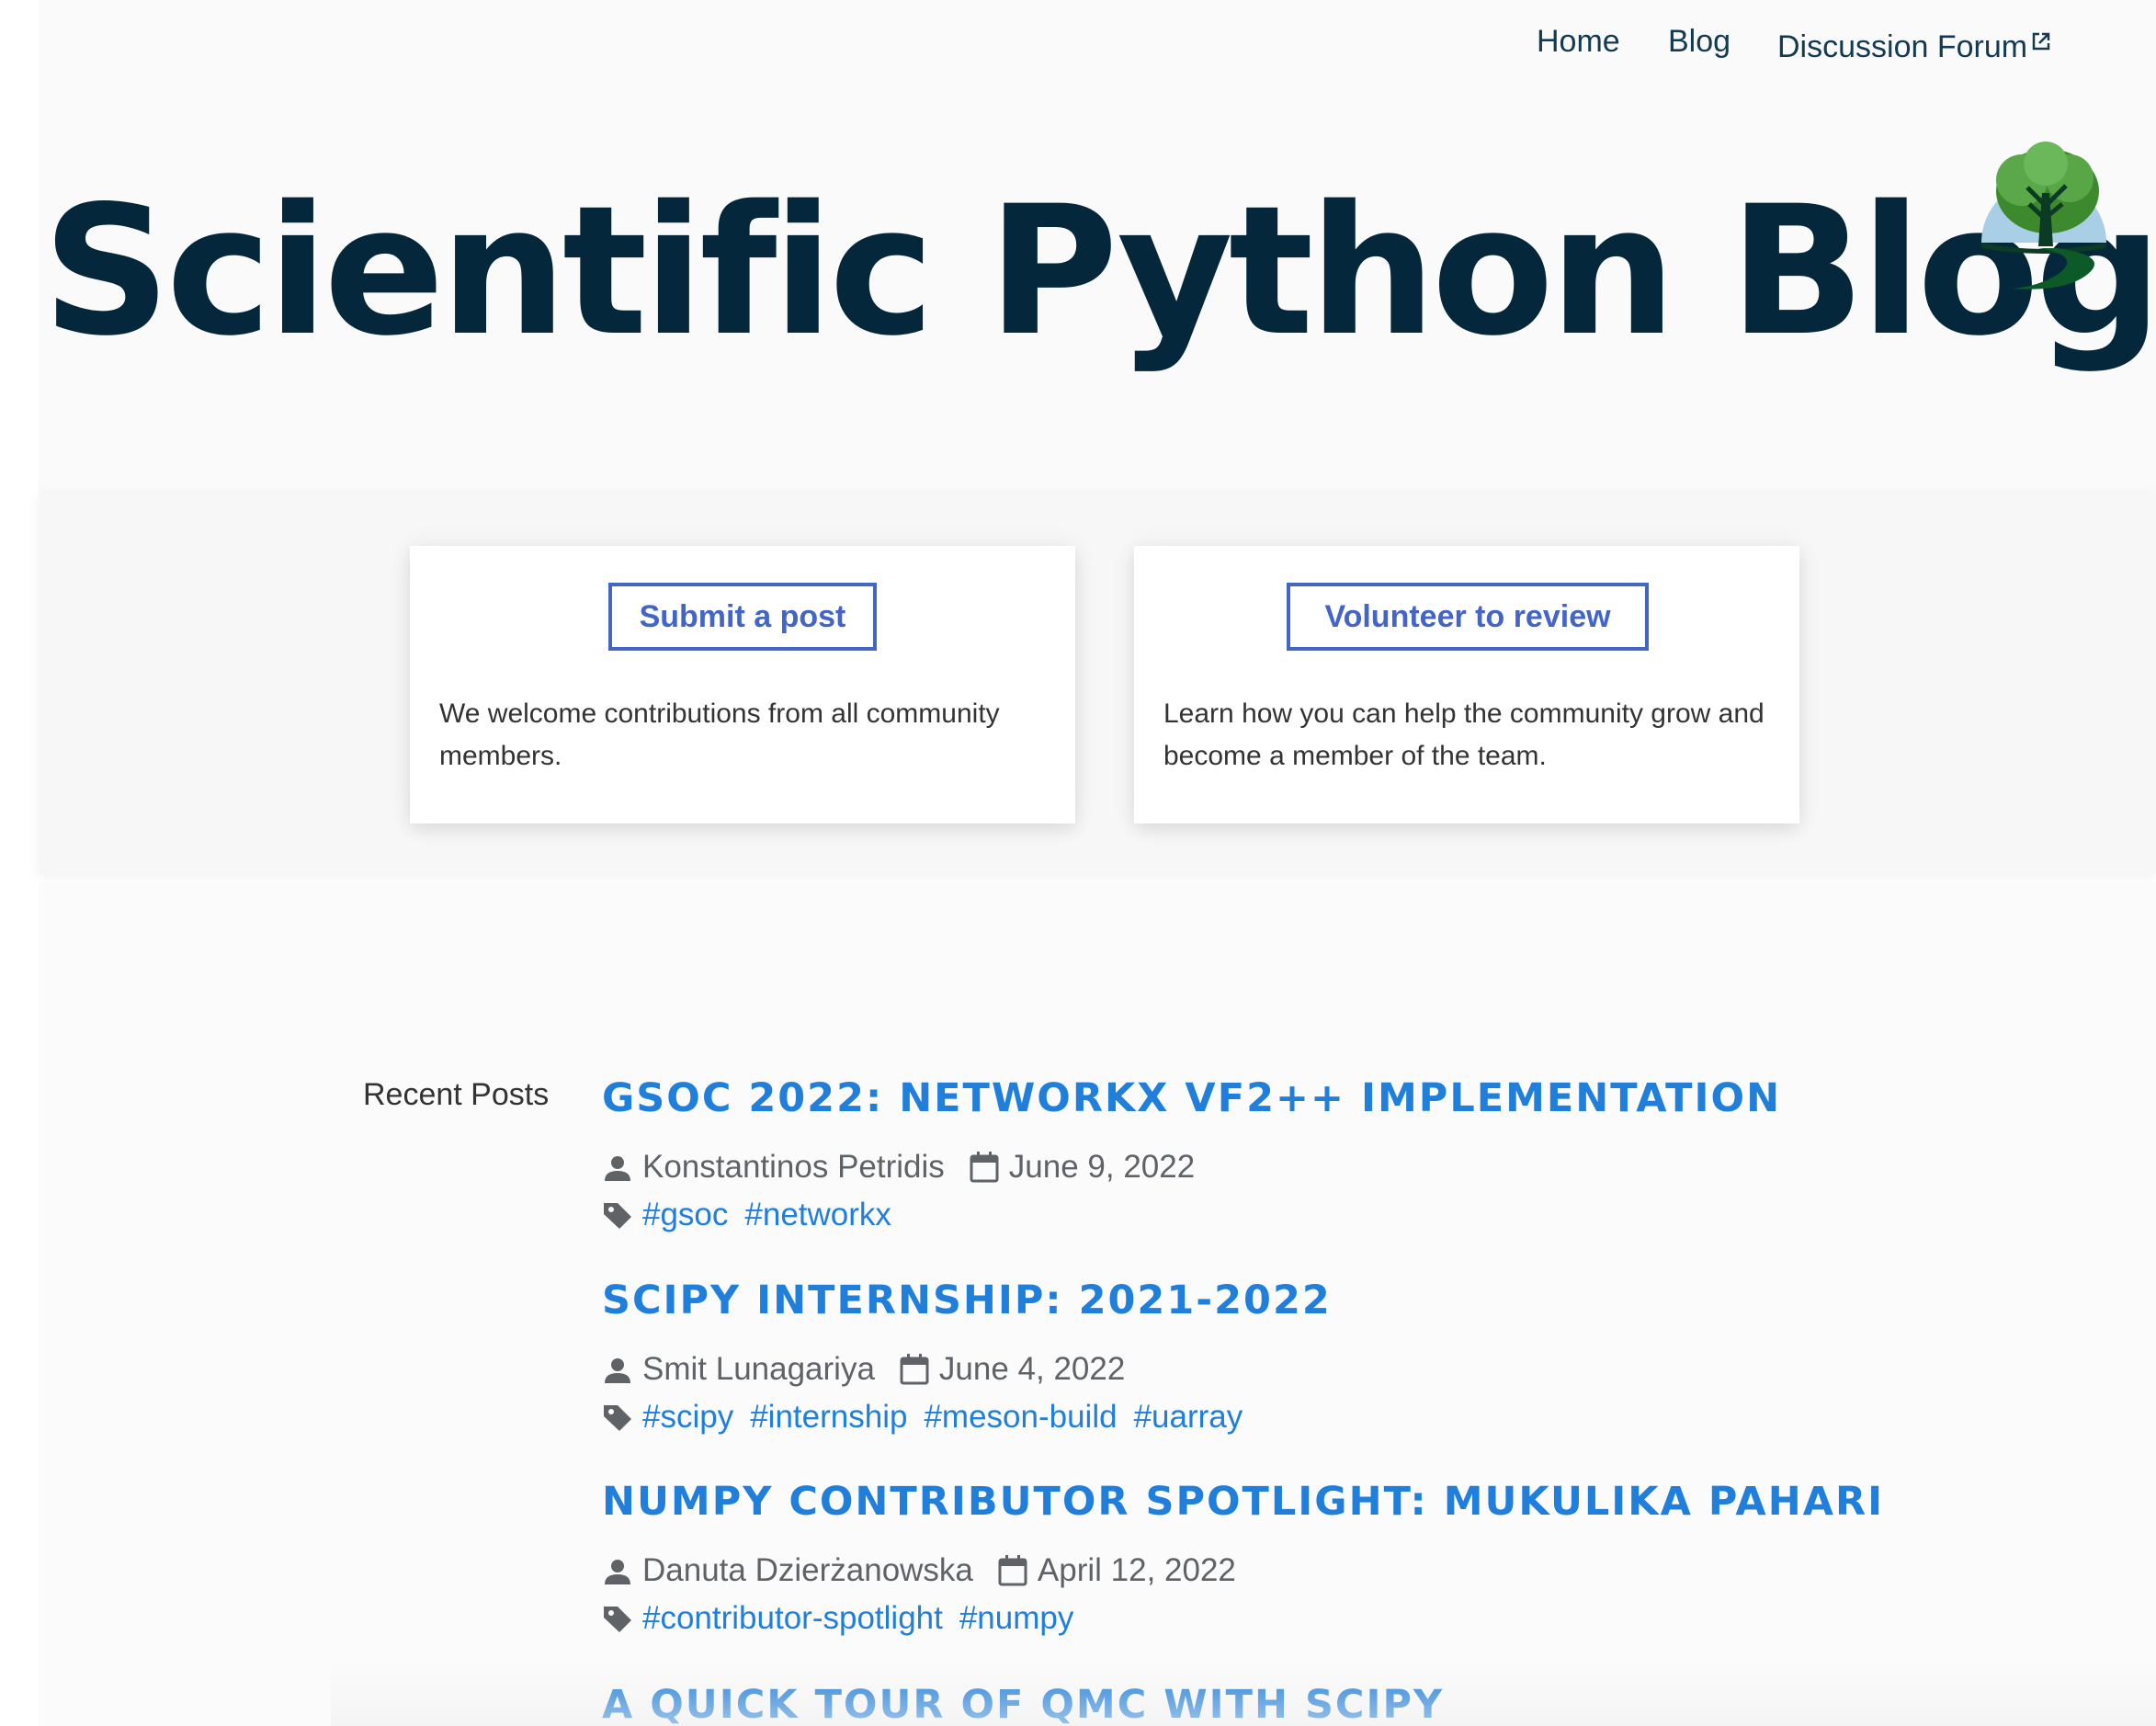  What do you see at coordinates (1102, 1167) in the screenshot?
I see `post-date: June 9, 2022` at bounding box center [1102, 1167].